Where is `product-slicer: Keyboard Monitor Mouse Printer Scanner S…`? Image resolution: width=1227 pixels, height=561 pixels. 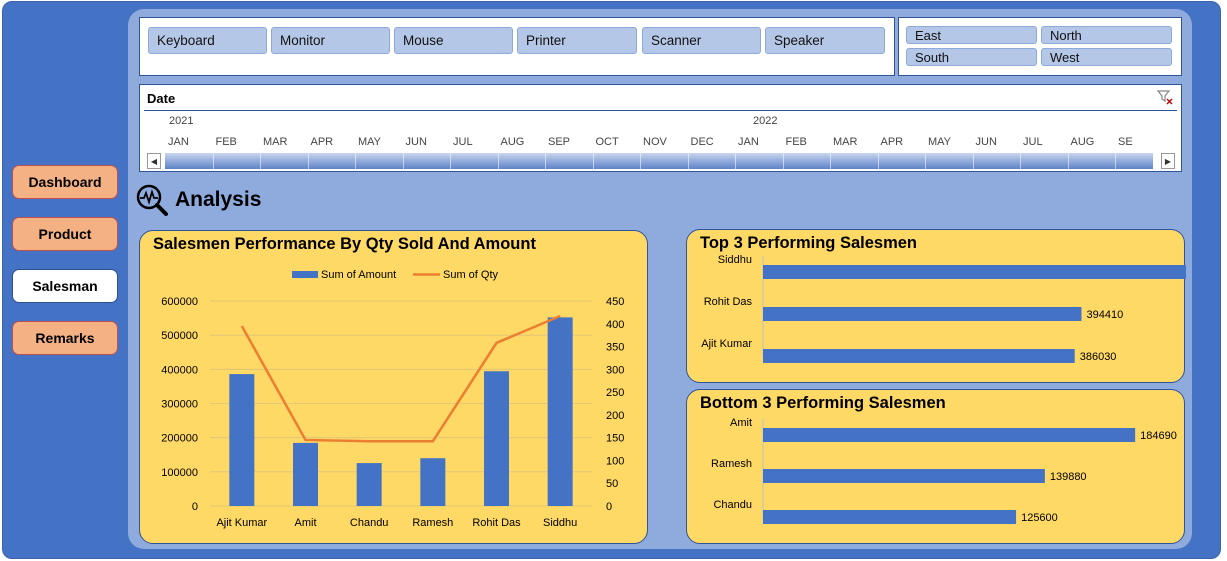 product-slicer: Keyboard Monitor Mouse Printer Scanner S… is located at coordinates (517, 46).